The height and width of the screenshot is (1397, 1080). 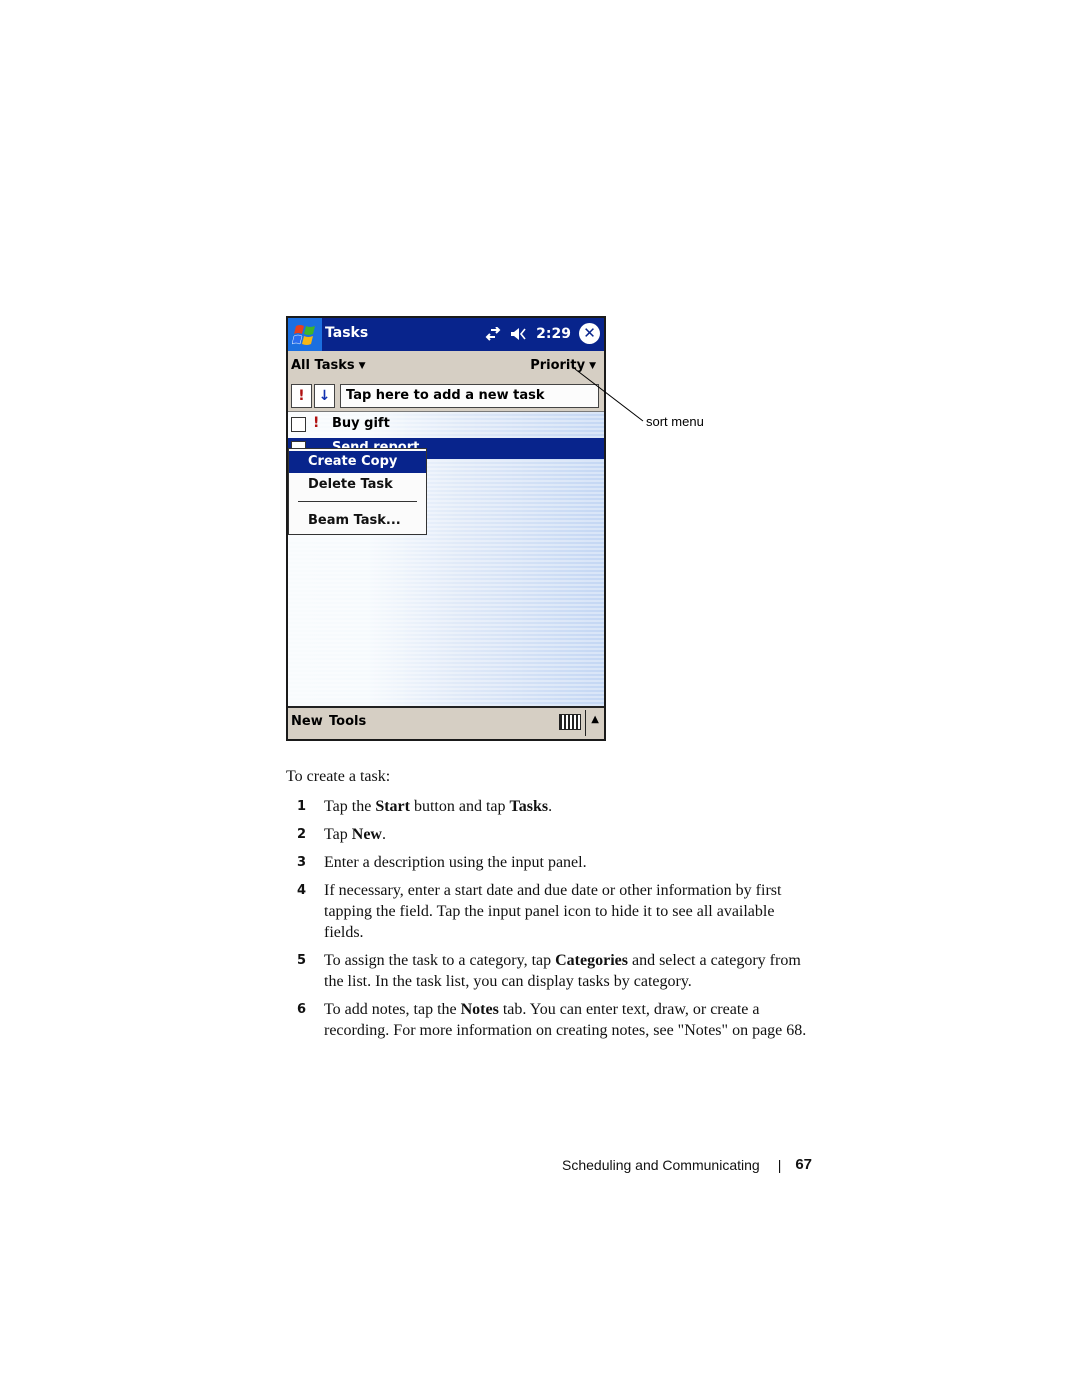 I want to click on new-task-input: Tap here to add a new task, so click(x=469, y=396).